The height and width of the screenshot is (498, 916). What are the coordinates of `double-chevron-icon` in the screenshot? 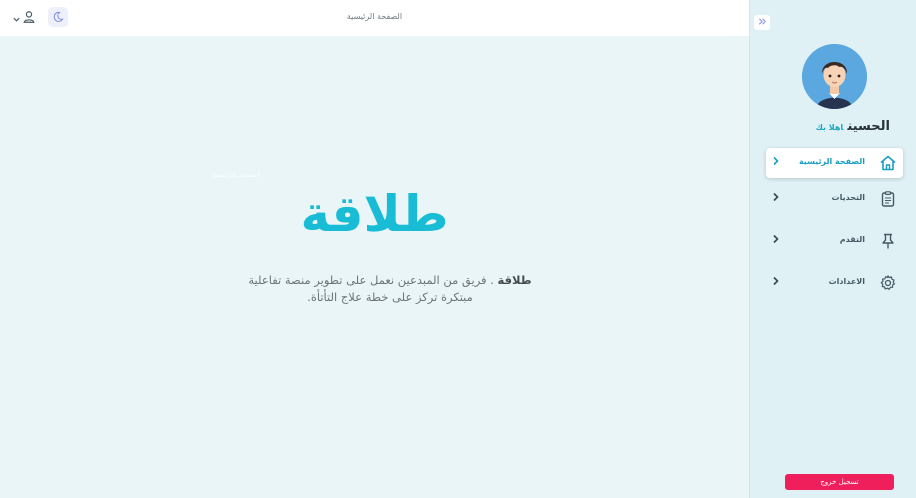 It's located at (762, 23).